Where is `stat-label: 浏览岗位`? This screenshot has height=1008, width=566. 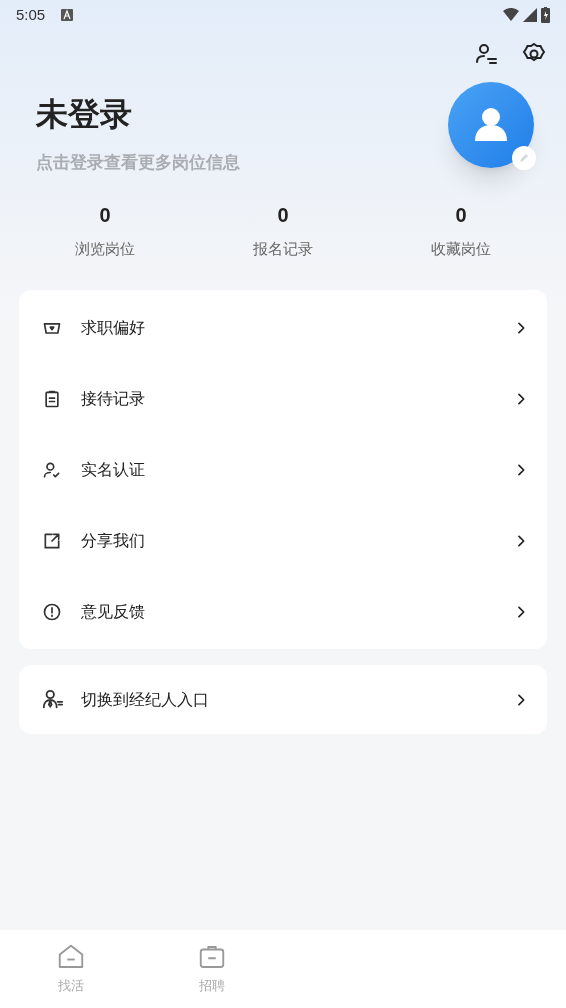 stat-label: 浏览岗位 is located at coordinates (105, 248).